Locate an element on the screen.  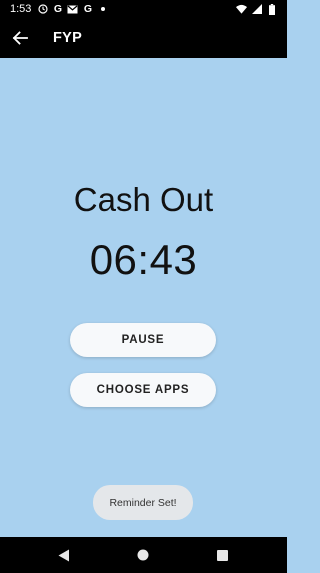
nav-back-button is located at coordinates (64, 555).